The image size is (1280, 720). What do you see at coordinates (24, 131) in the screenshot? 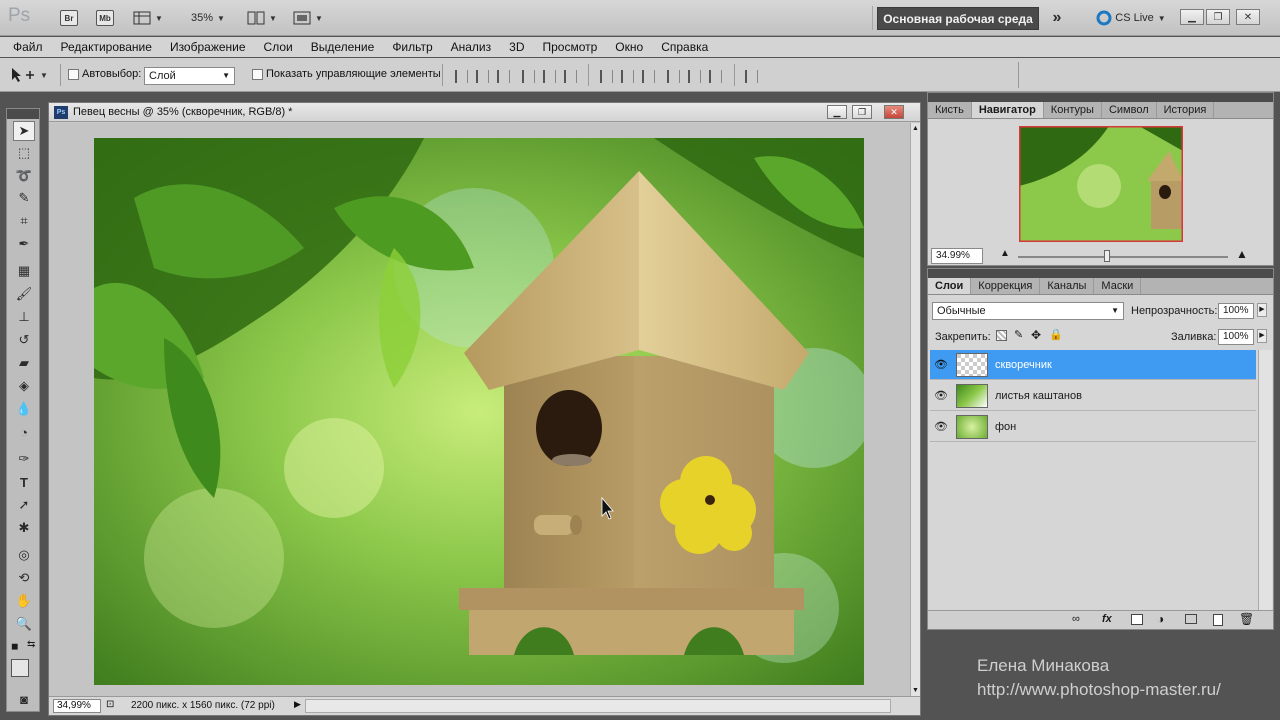
I see `move-tool: ➤` at bounding box center [24, 131].